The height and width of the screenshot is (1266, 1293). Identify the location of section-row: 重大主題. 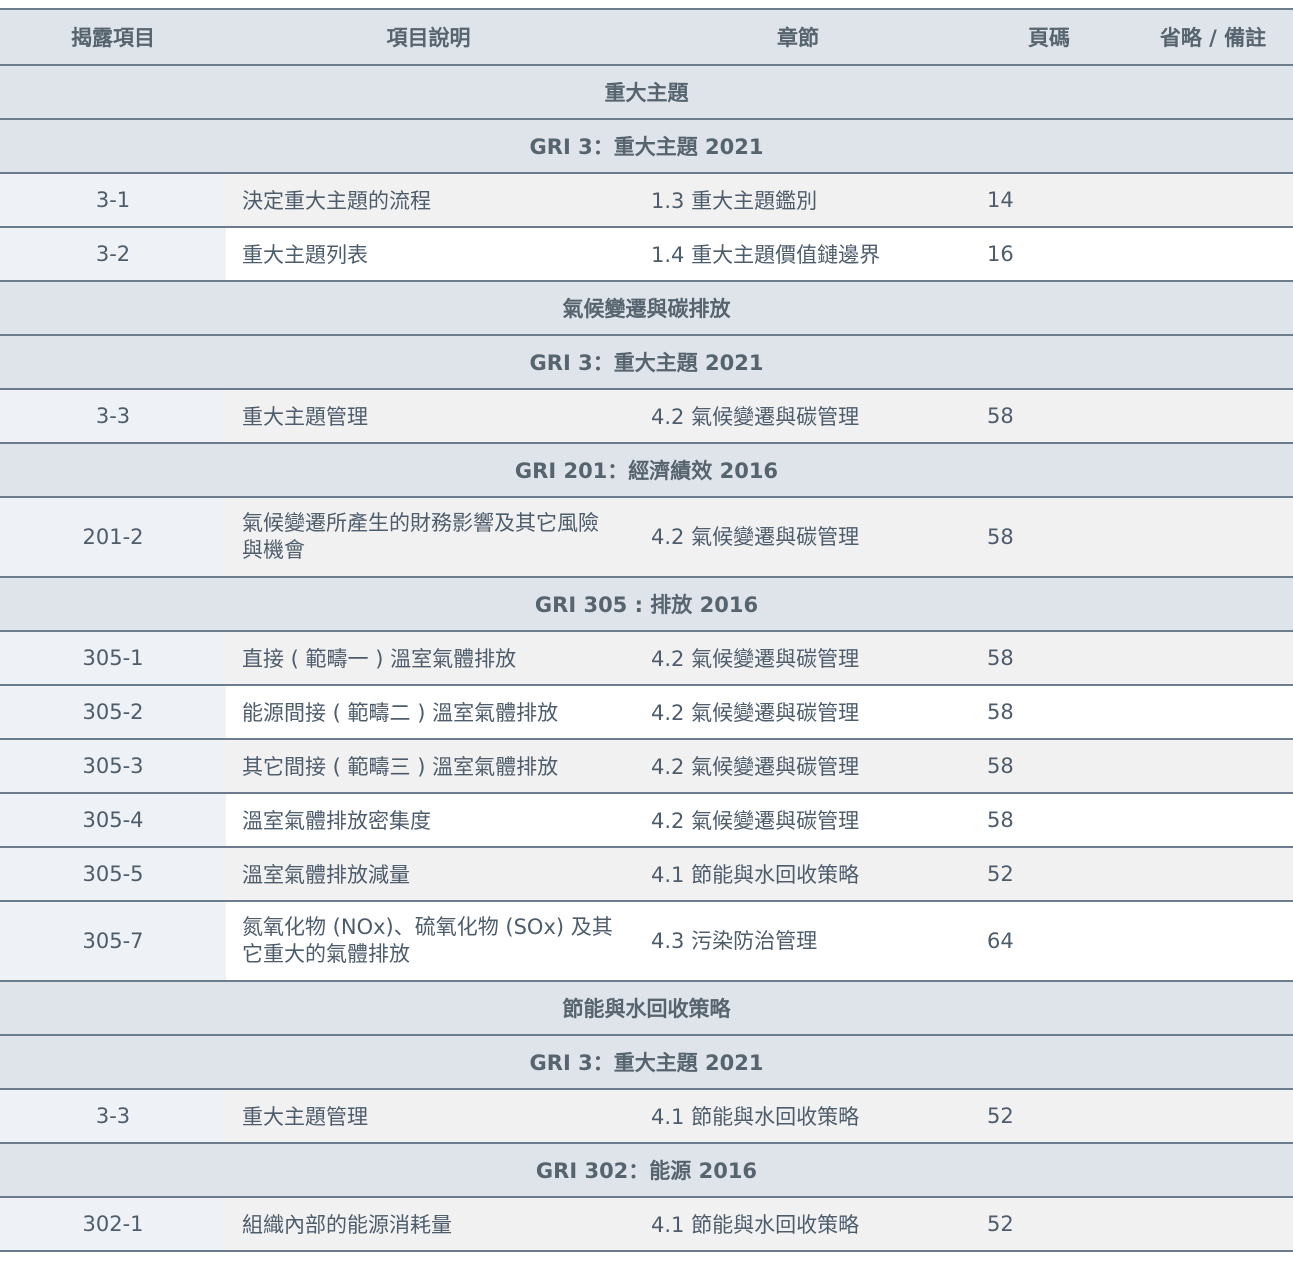
(646, 92).